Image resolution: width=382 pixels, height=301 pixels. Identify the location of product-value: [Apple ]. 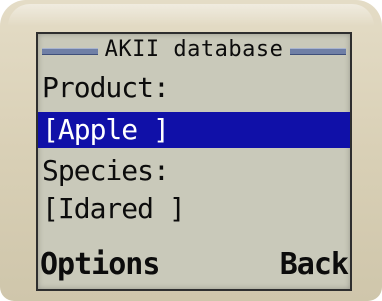
(106, 129).